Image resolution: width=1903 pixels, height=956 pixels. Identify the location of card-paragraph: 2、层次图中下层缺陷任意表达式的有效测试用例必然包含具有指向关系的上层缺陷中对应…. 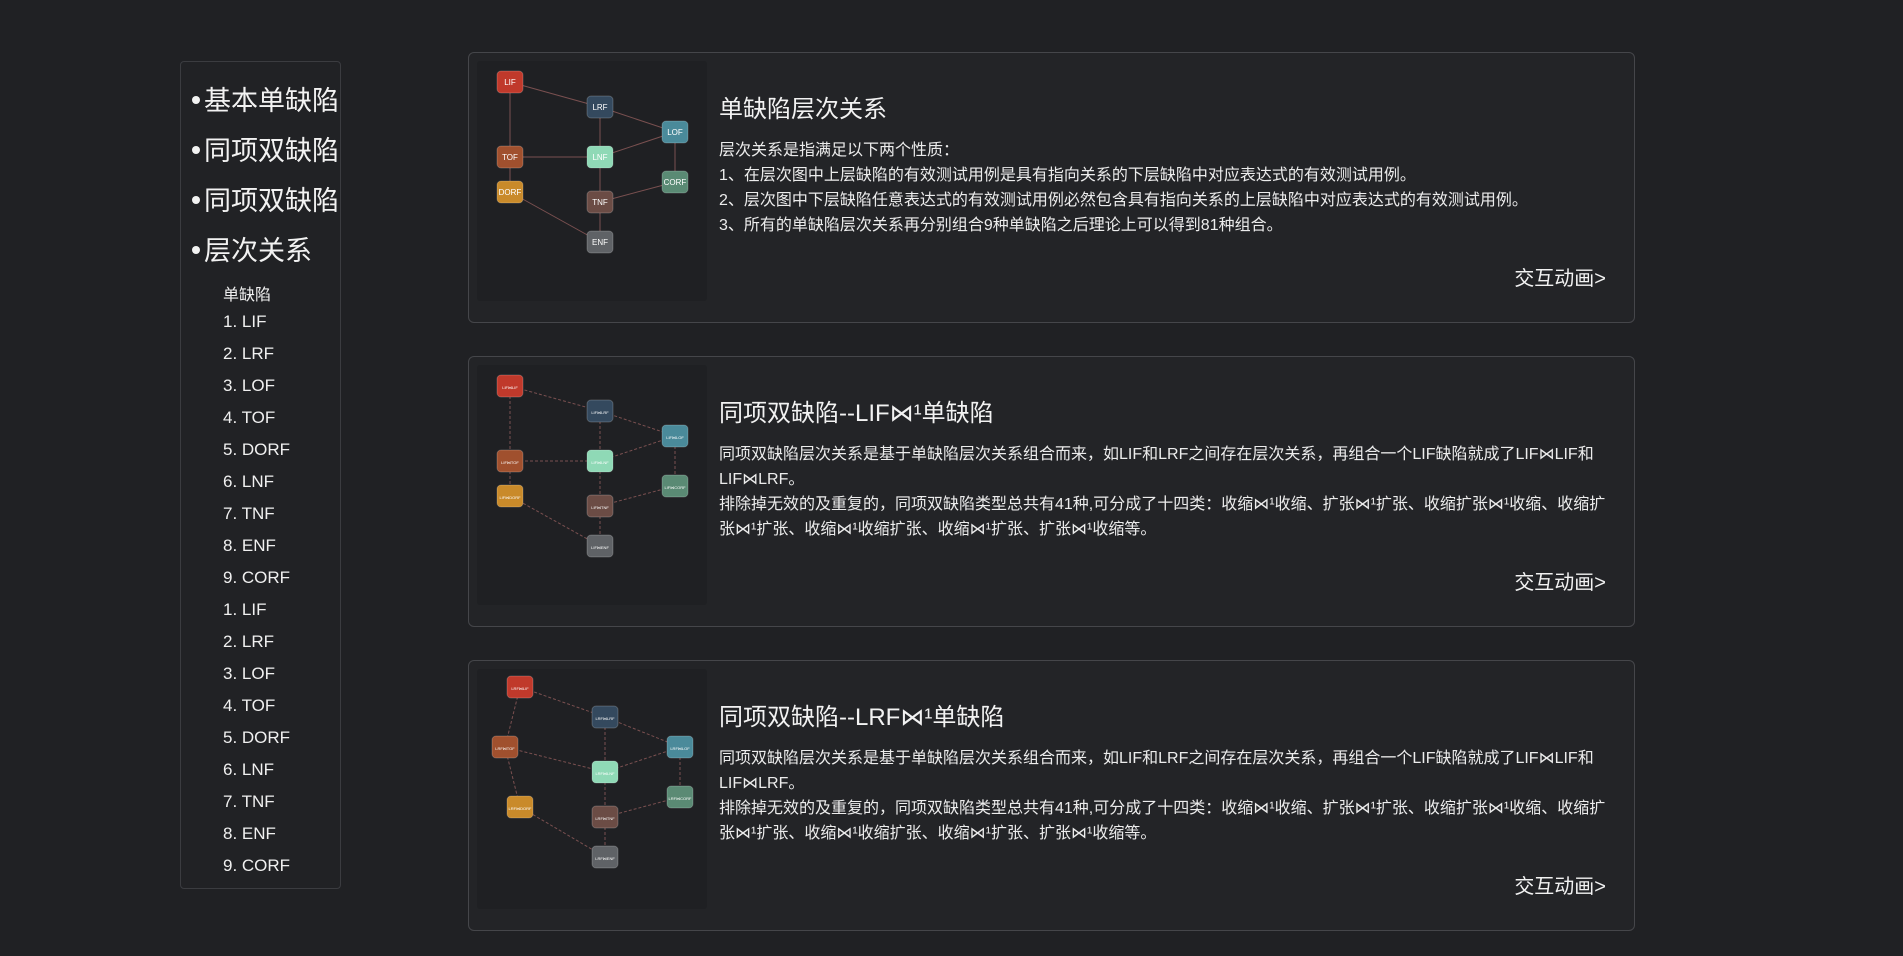
(1123, 200).